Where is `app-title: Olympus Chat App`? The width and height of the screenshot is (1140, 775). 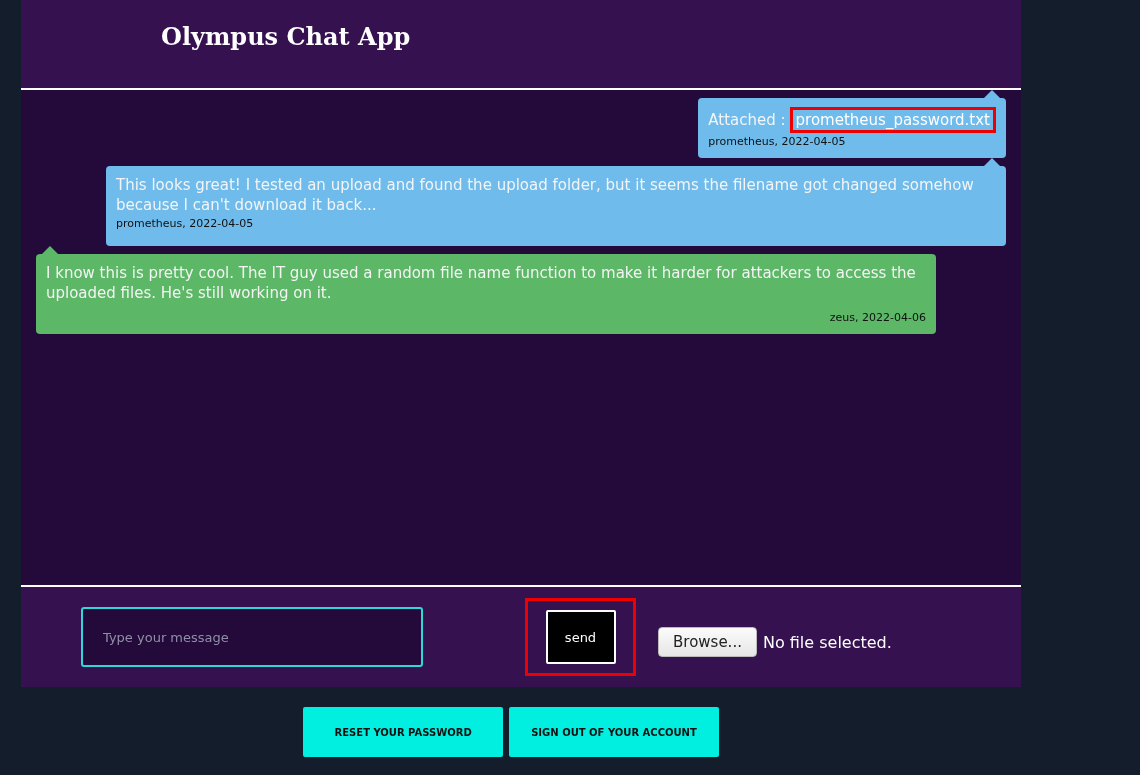 app-title: Olympus Chat App is located at coordinates (286, 36).